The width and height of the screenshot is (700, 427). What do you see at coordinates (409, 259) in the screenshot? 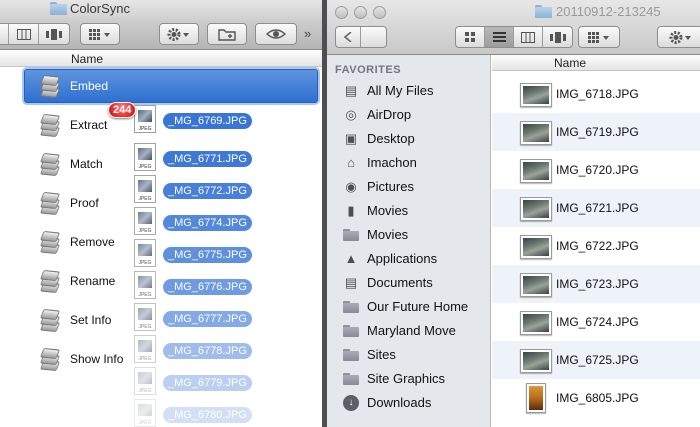
I see `sidebar-item-applications: ▲ Applications` at bounding box center [409, 259].